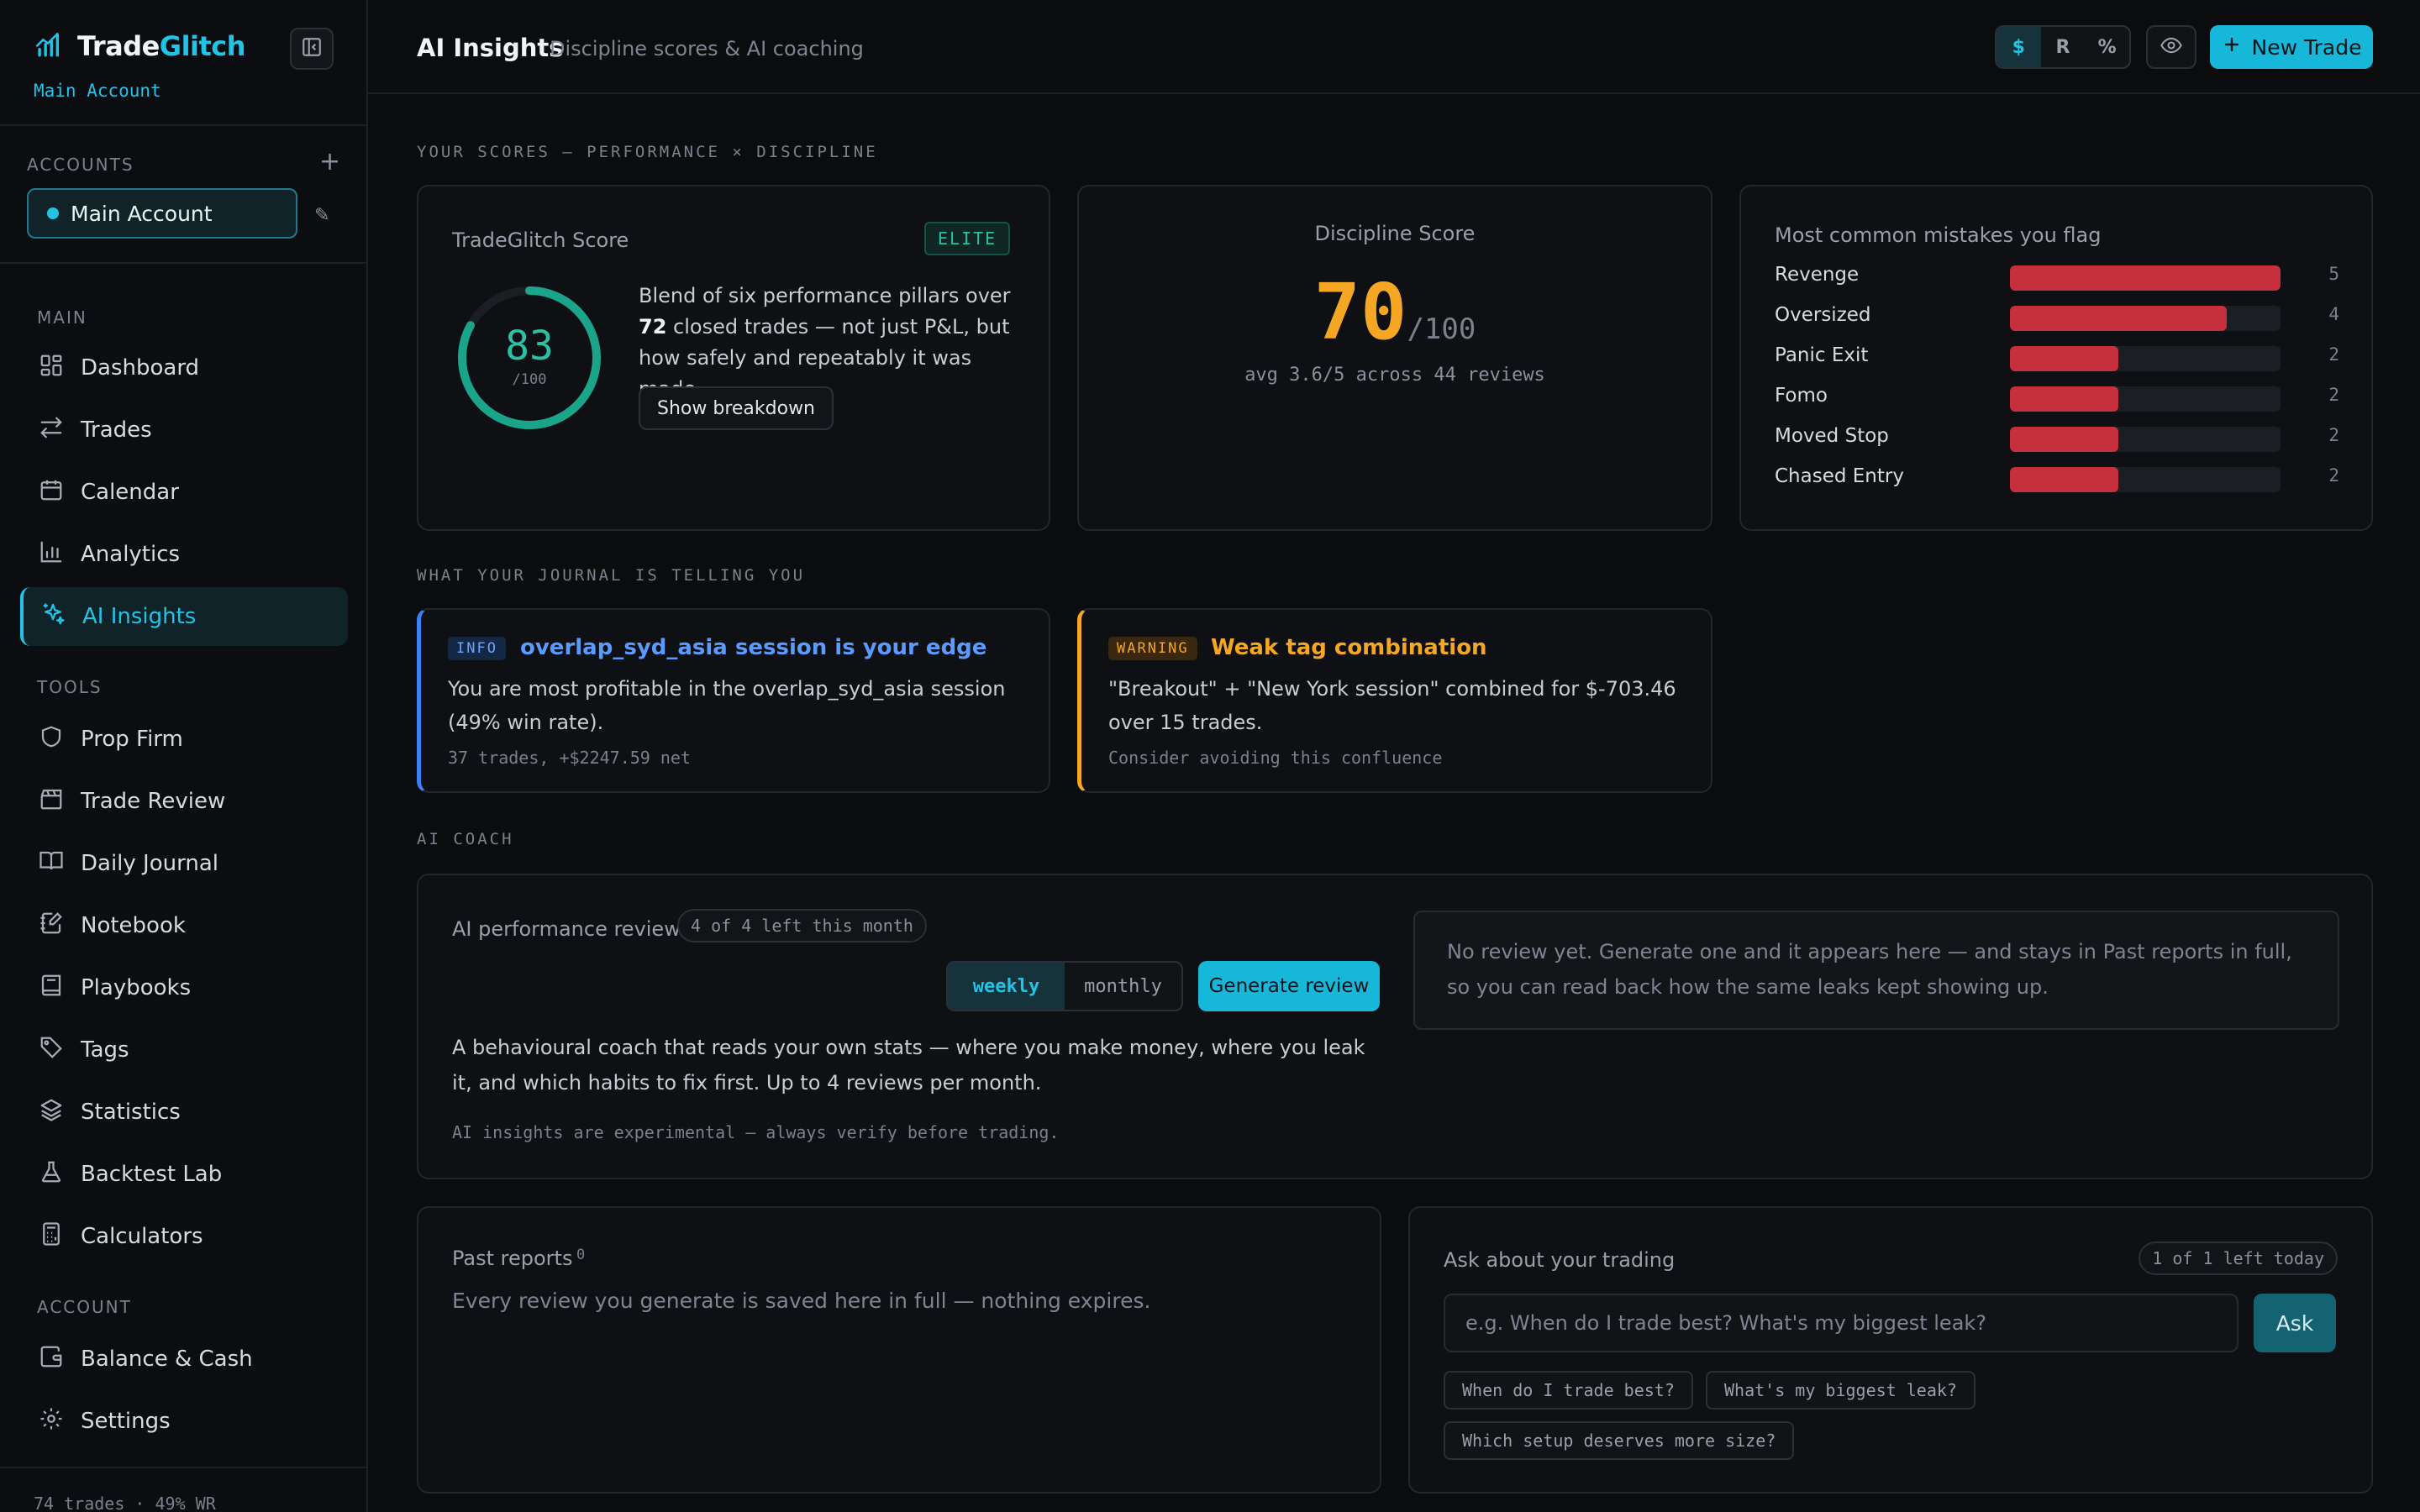 The image size is (2420, 1512). Describe the element at coordinates (707, 48) in the screenshot. I see `page-subtitle: Discipline scores & AI coaching` at that location.